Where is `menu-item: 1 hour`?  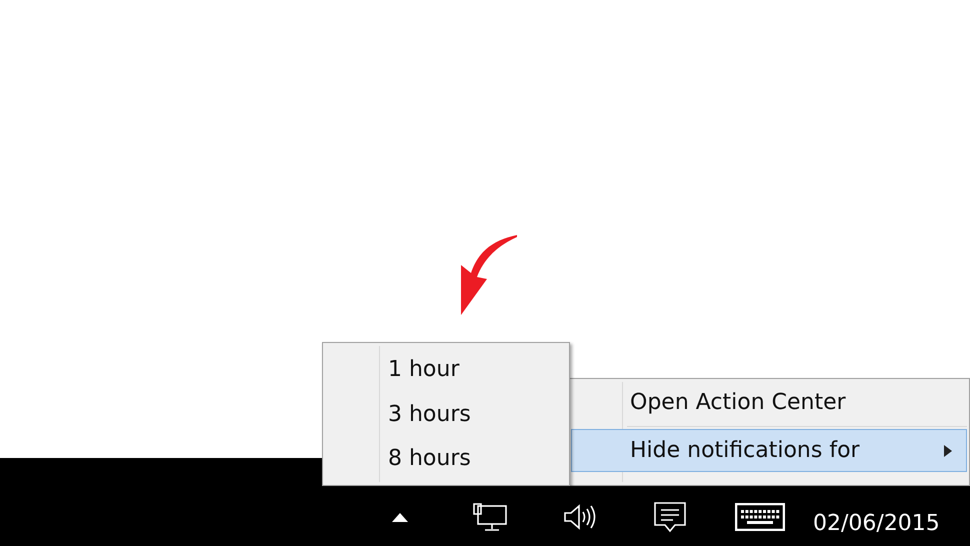
menu-item: 1 hour is located at coordinates (446, 369).